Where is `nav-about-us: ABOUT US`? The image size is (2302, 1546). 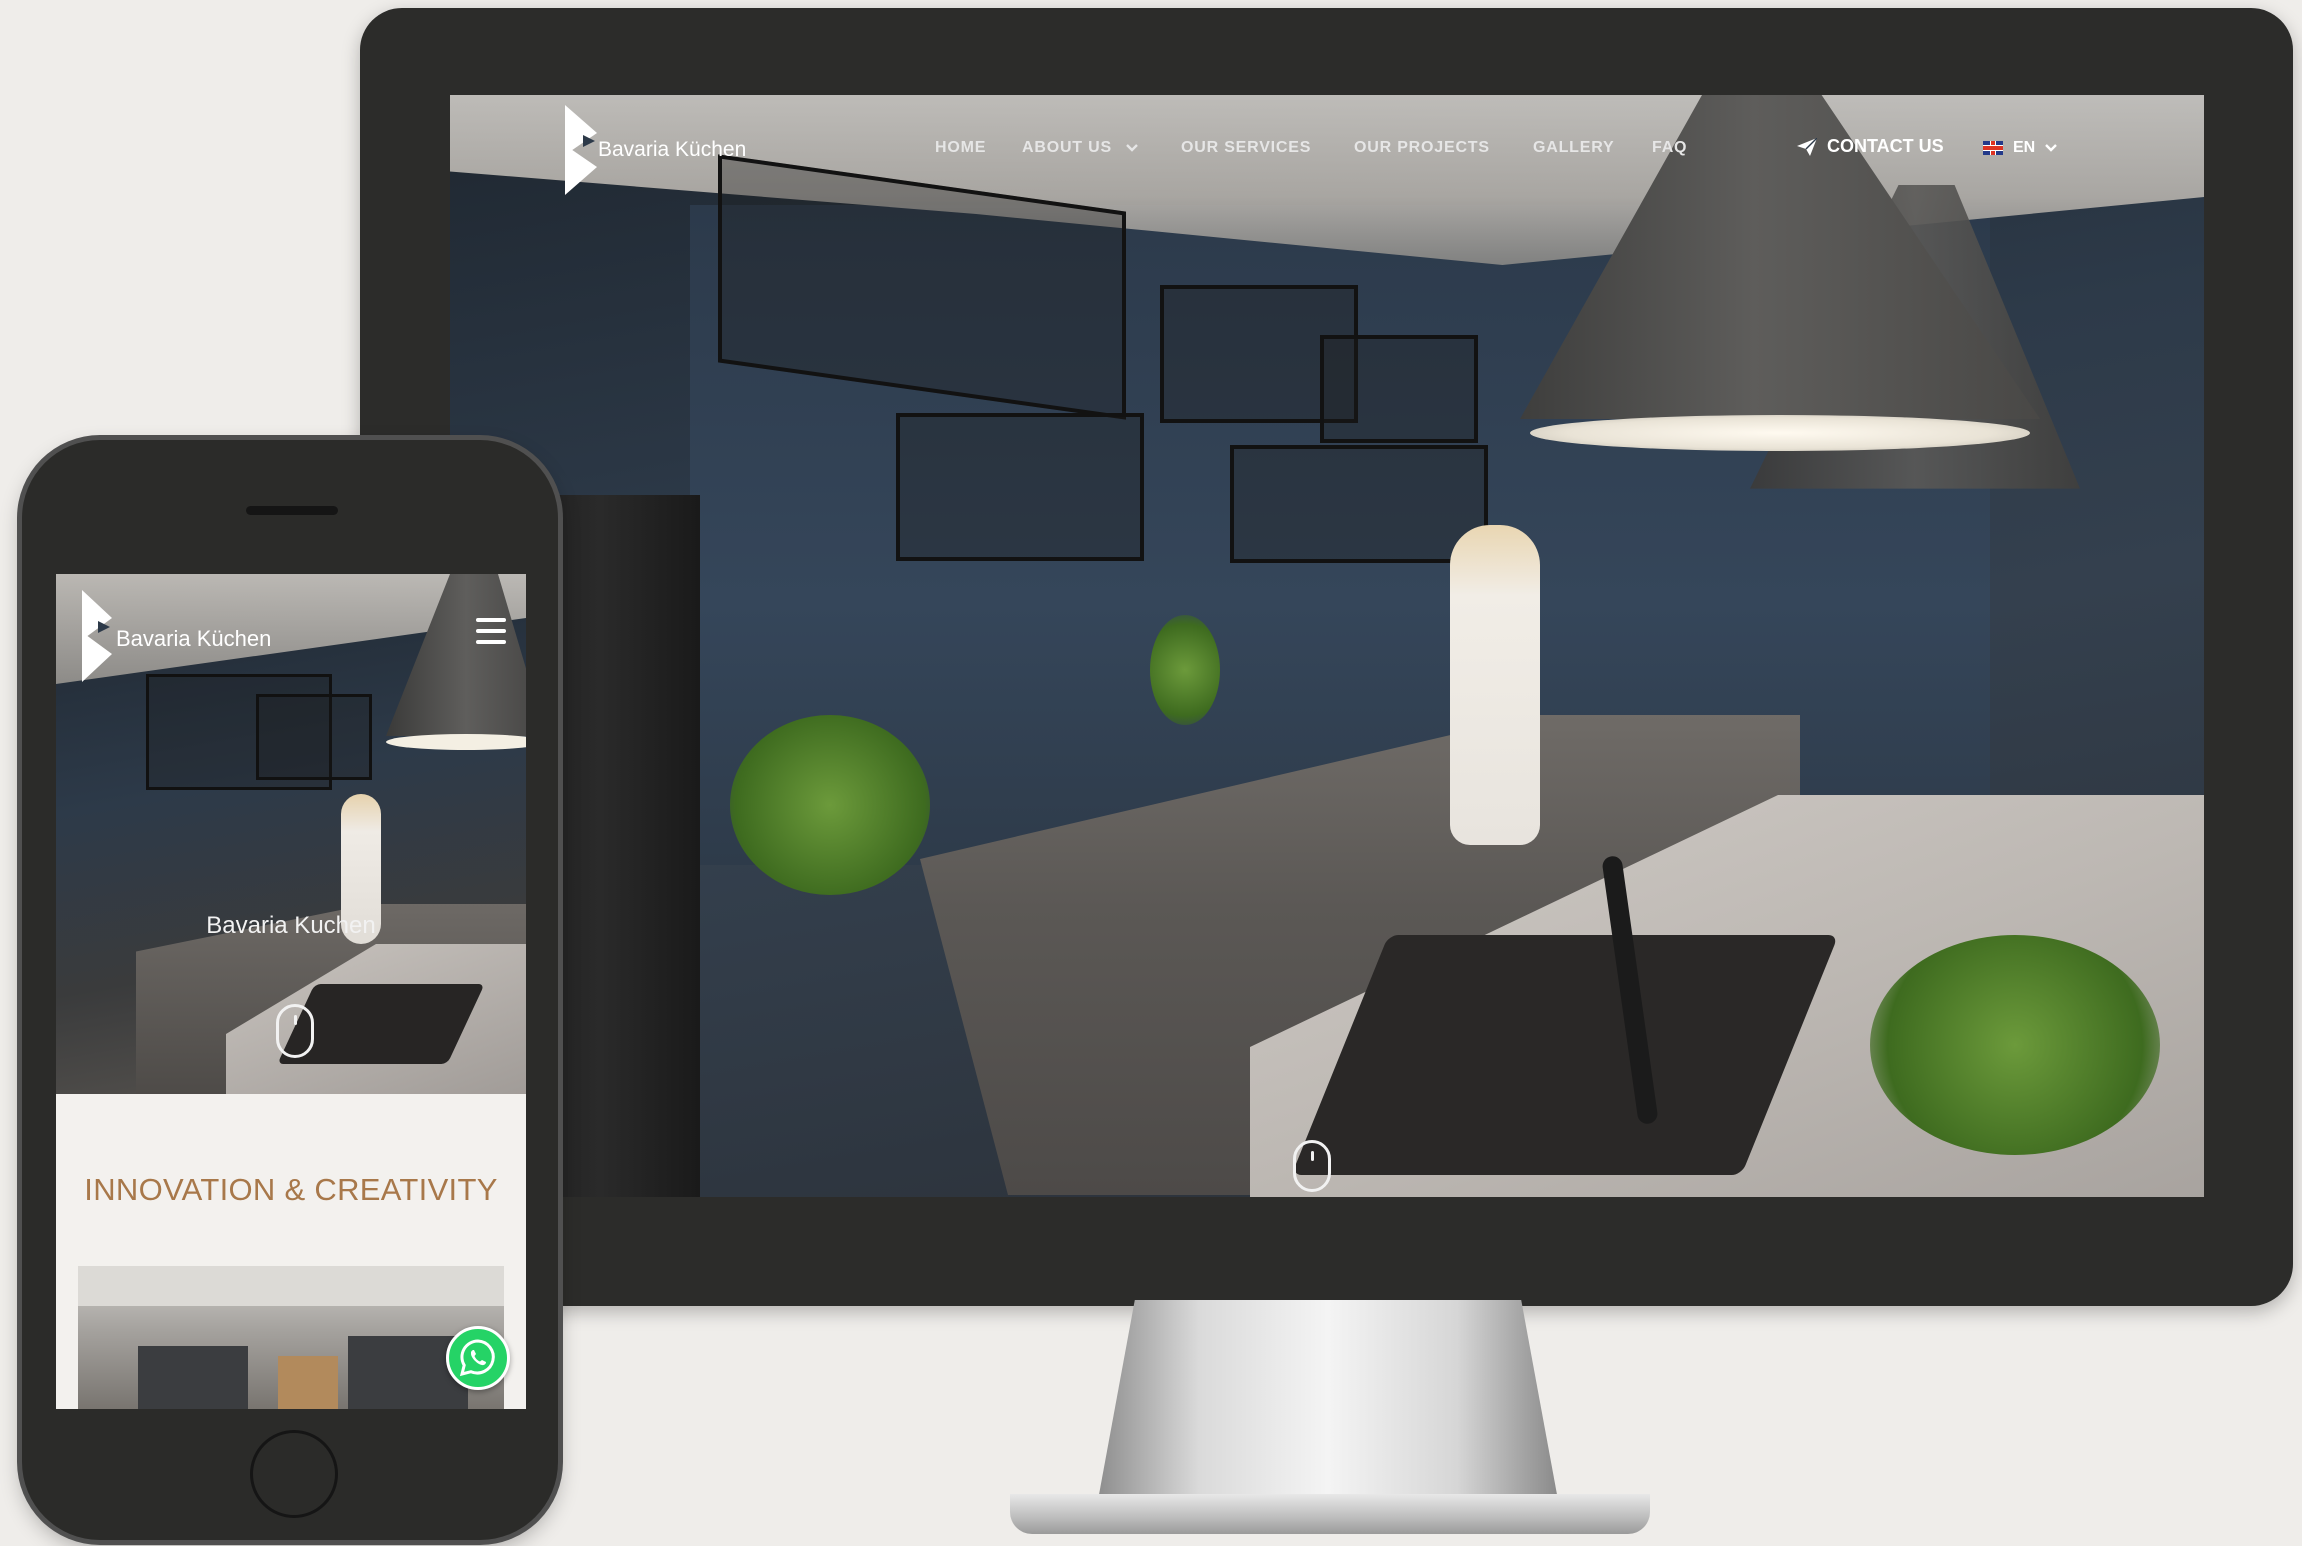
nav-about-us: ABOUT US is located at coordinates (1080, 148).